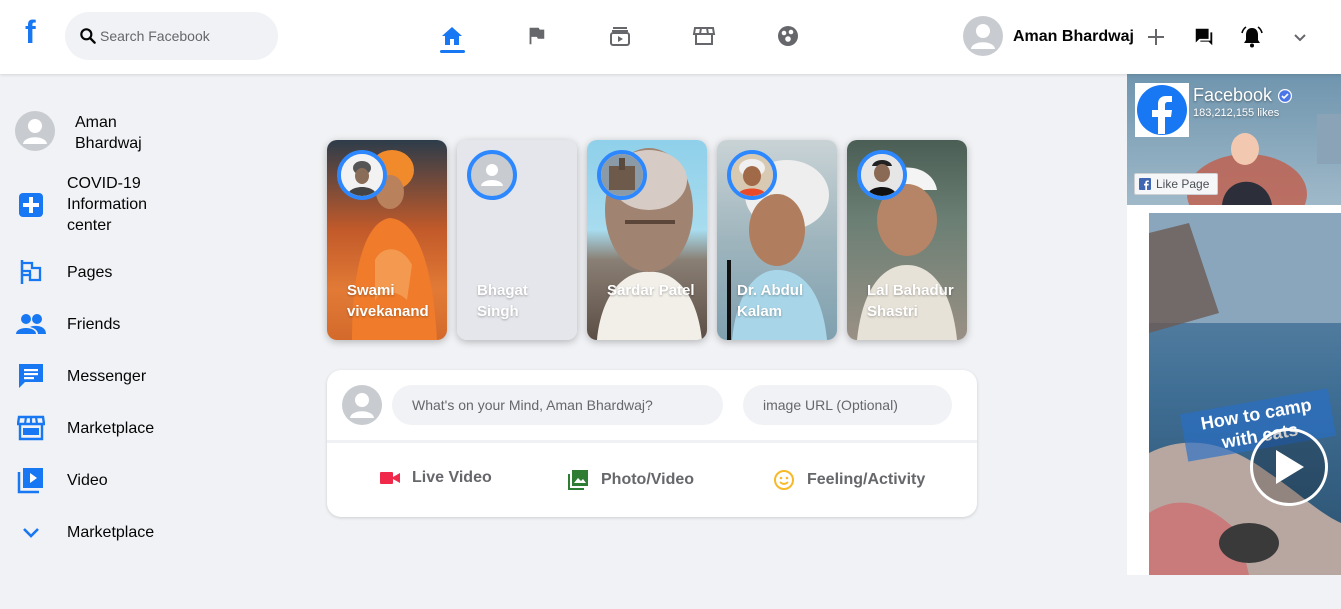 Image resolution: width=1341 pixels, height=609 pixels. I want to click on sidebar-item-label: Video, so click(87, 480).